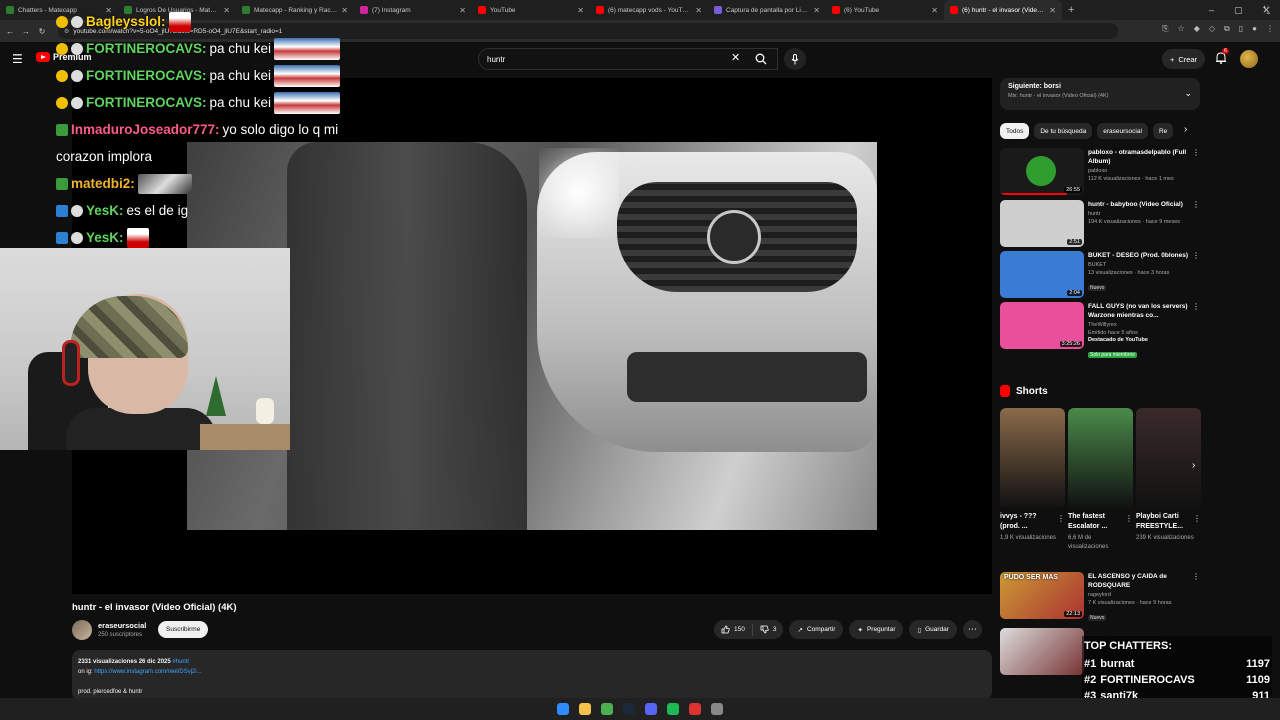 The height and width of the screenshot is (720, 1280). I want to click on short-views: 1,9 K visualizaciones, so click(1028, 538).